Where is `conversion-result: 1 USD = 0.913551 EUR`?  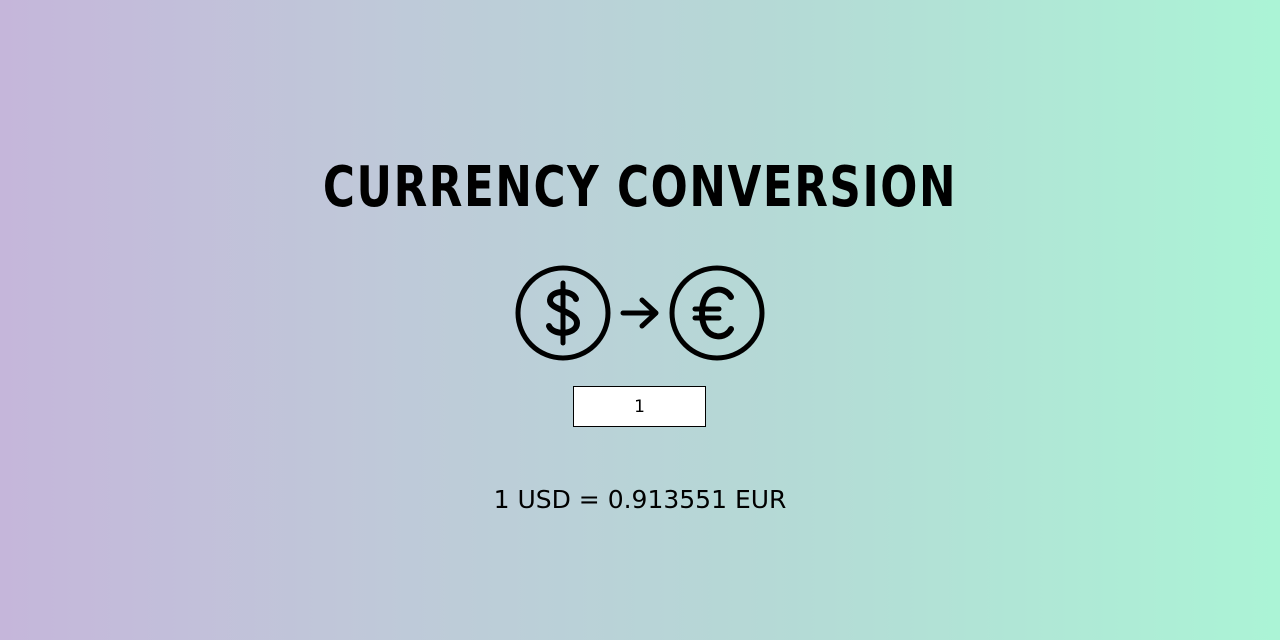 conversion-result: 1 USD = 0.913551 EUR is located at coordinates (640, 499).